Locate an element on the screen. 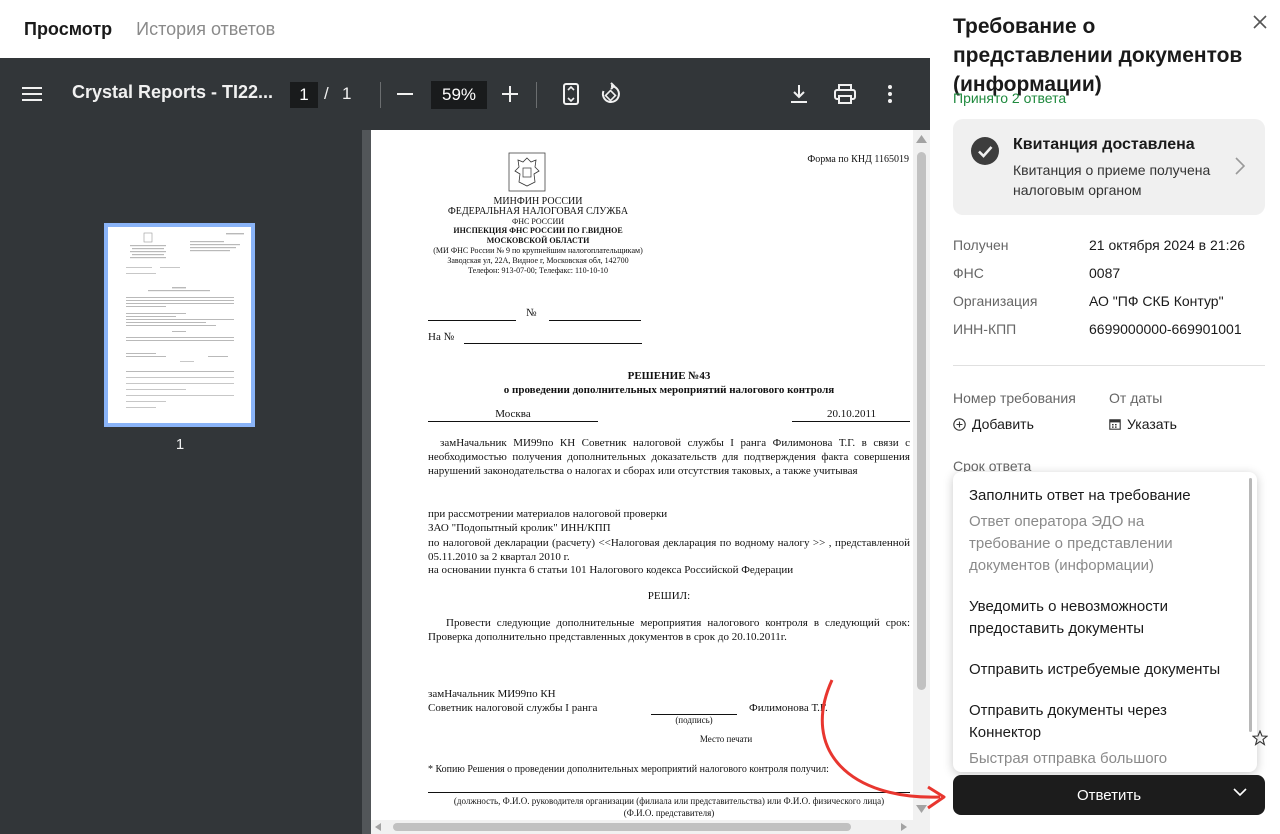 The image size is (1280, 834). organization-label: Организация is located at coordinates (995, 301).